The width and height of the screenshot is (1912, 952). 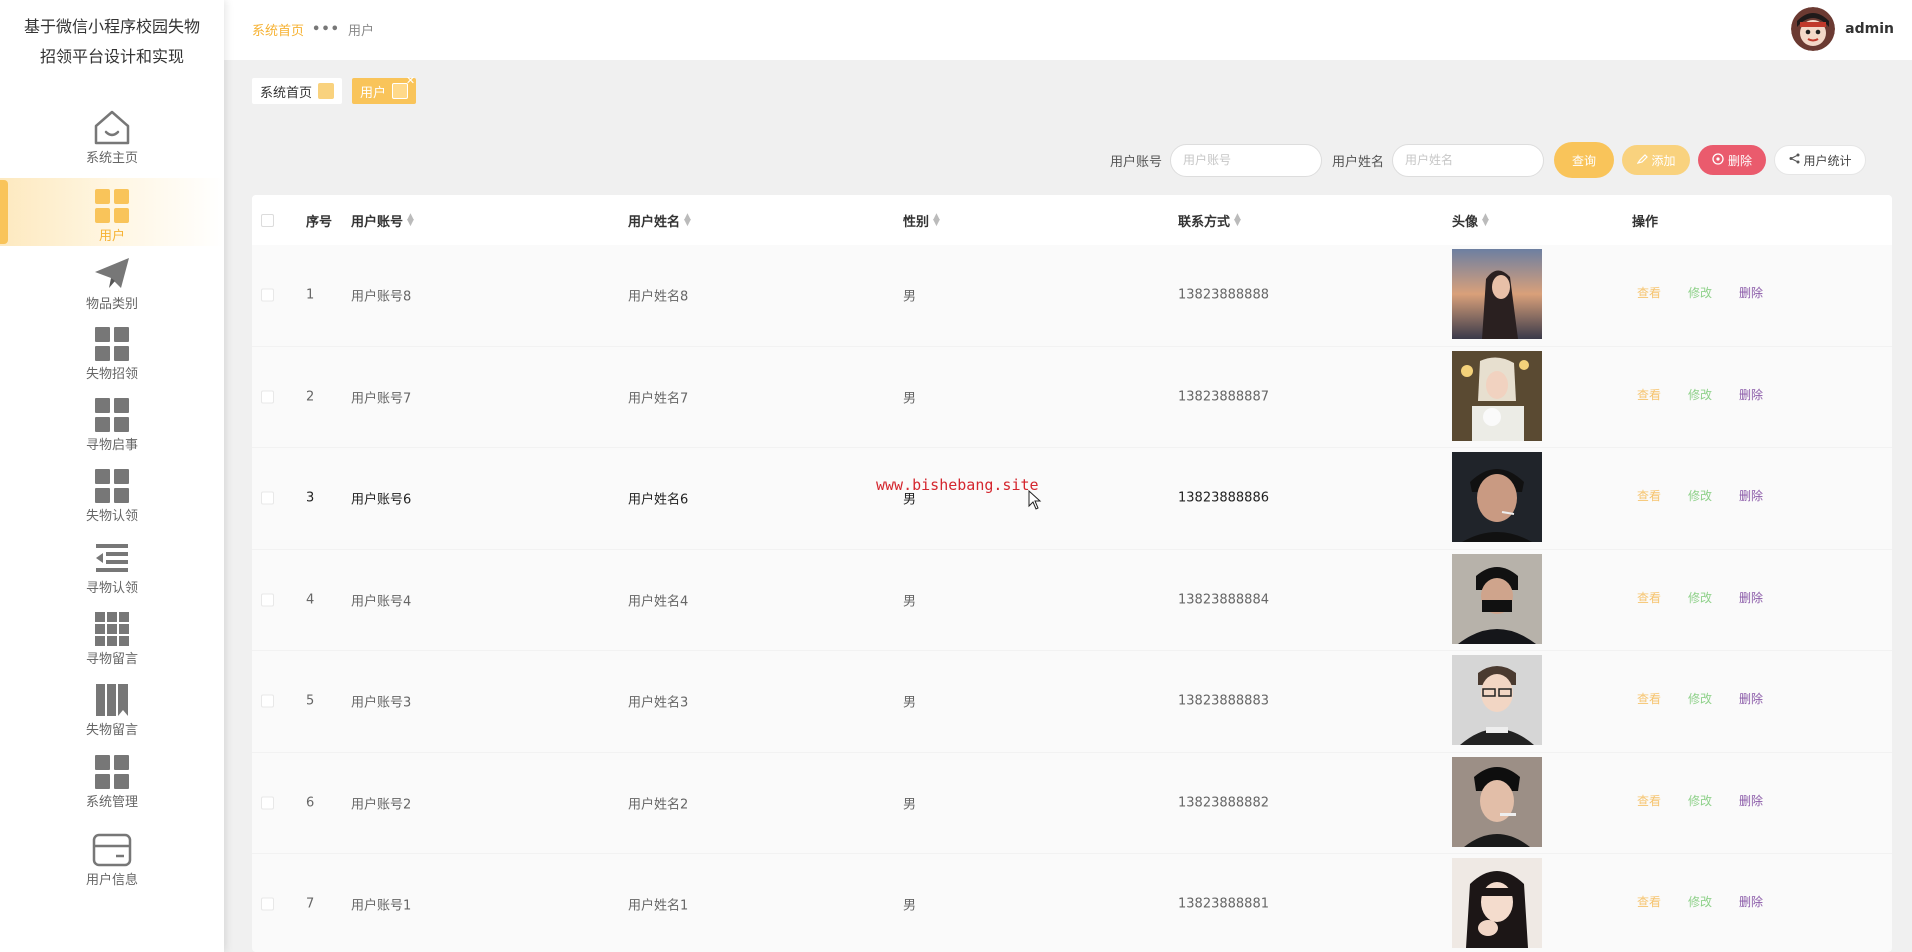 I want to click on breadcrumb-home: 系统首页, so click(x=278, y=29).